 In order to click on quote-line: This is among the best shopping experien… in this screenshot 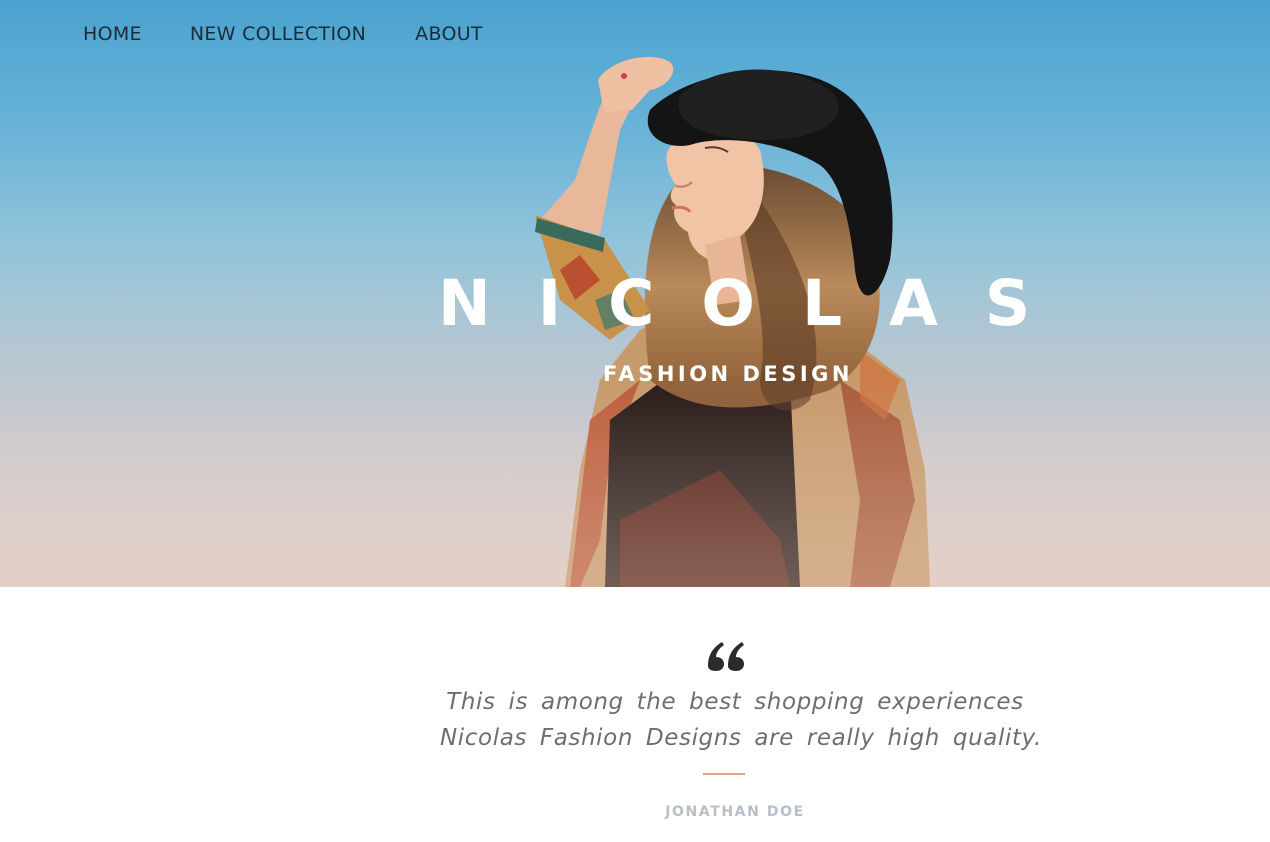, I will do `click(735, 702)`.